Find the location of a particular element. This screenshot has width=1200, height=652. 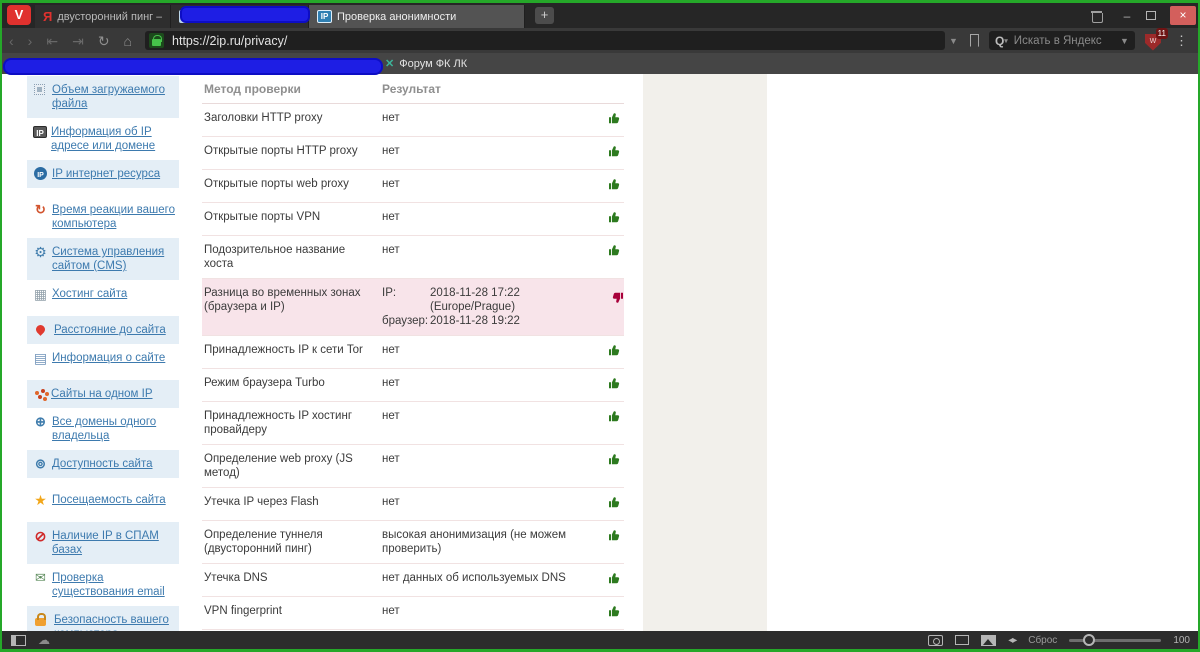

sidebar-item: Информация об IP адресе или домене is located at coordinates (103, 139).